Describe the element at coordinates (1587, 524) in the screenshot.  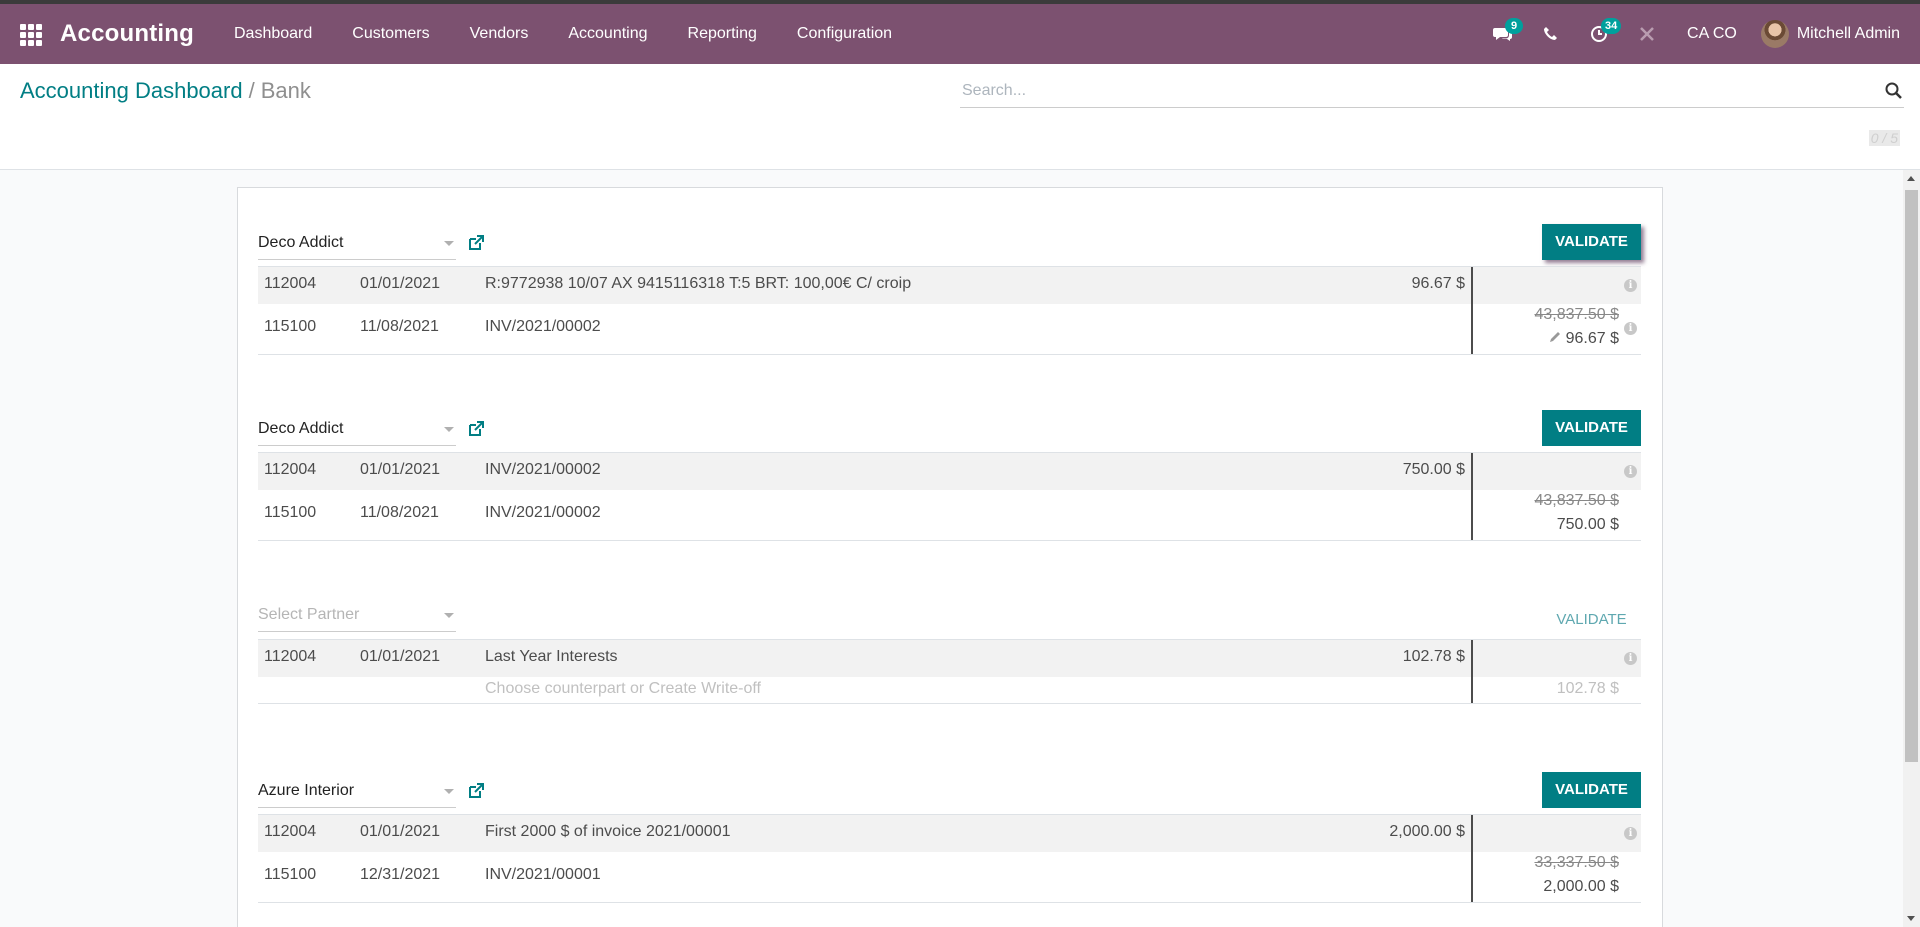
I see `reconciled-amount: 750.00 $` at that location.